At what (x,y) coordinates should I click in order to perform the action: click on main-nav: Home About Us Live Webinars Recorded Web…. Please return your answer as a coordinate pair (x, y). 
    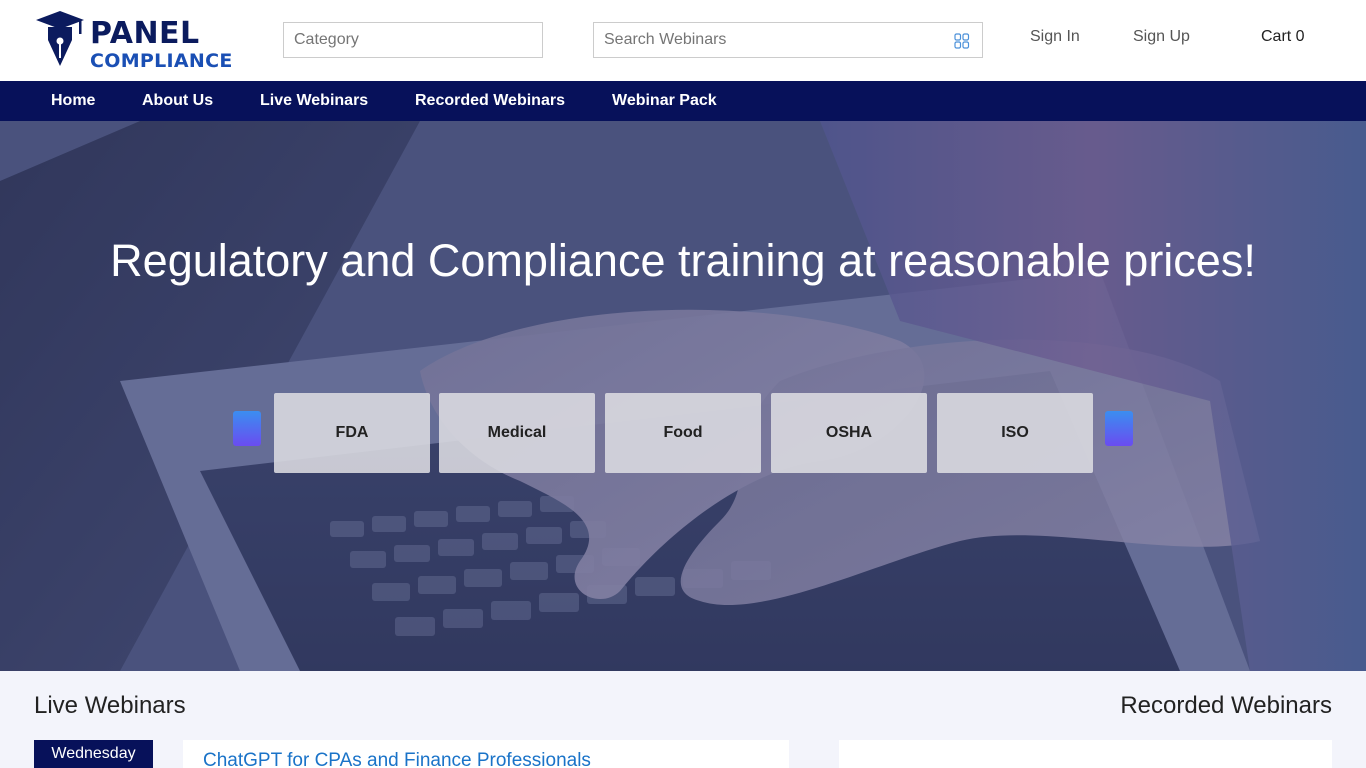
    Looking at the image, I should click on (683, 101).